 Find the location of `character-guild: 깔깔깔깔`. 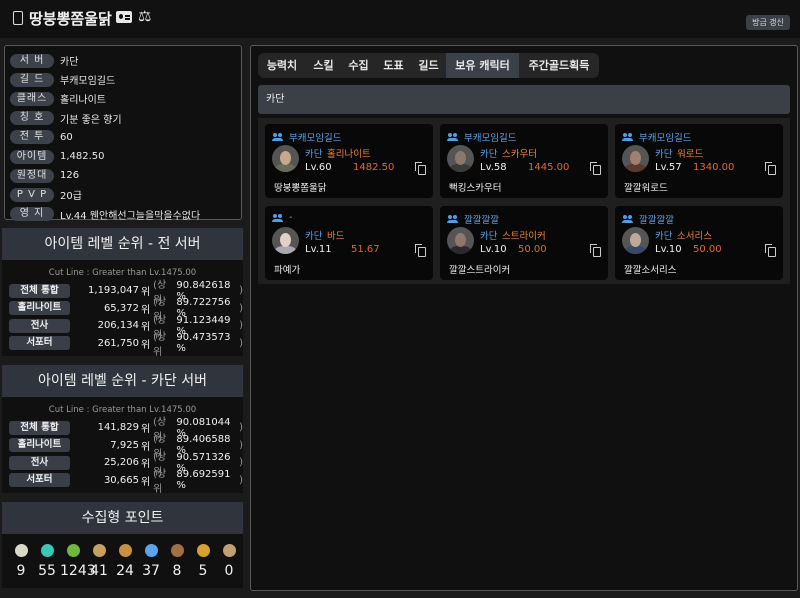

character-guild: 깔깔깔깔 is located at coordinates (648, 219).